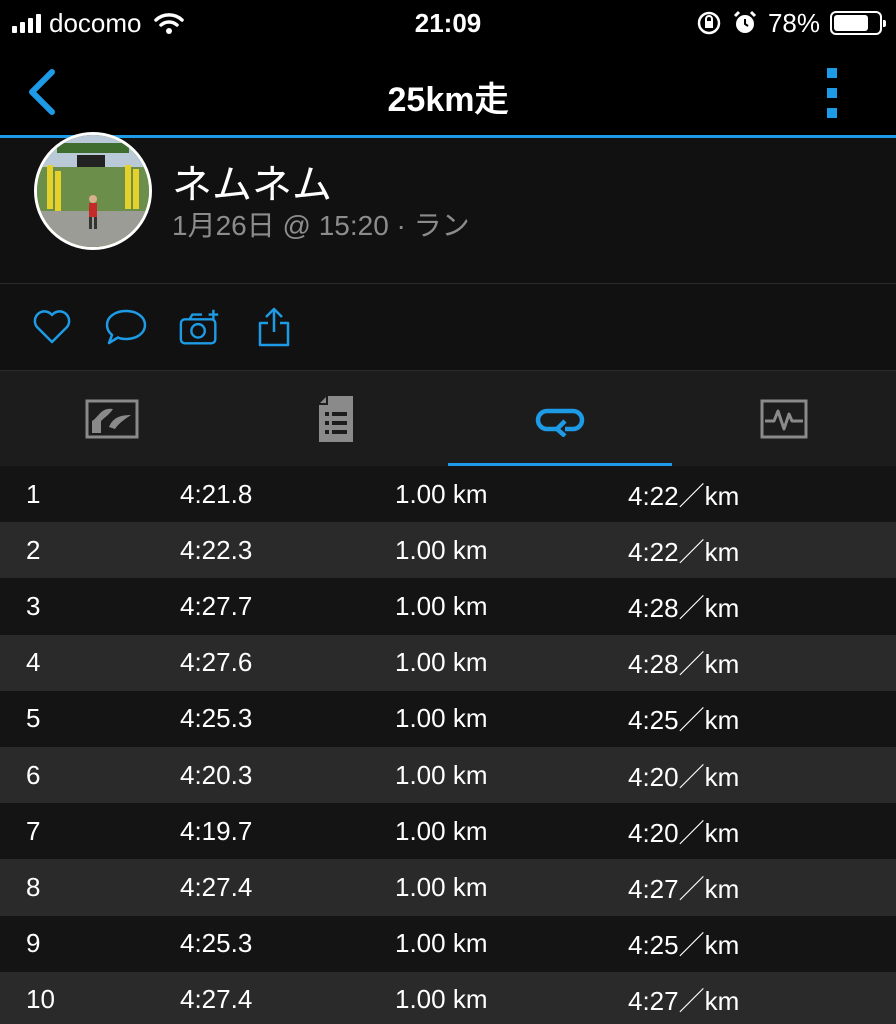 This screenshot has width=896, height=1024. I want to click on lap-time: 4:27.6, so click(216, 662).